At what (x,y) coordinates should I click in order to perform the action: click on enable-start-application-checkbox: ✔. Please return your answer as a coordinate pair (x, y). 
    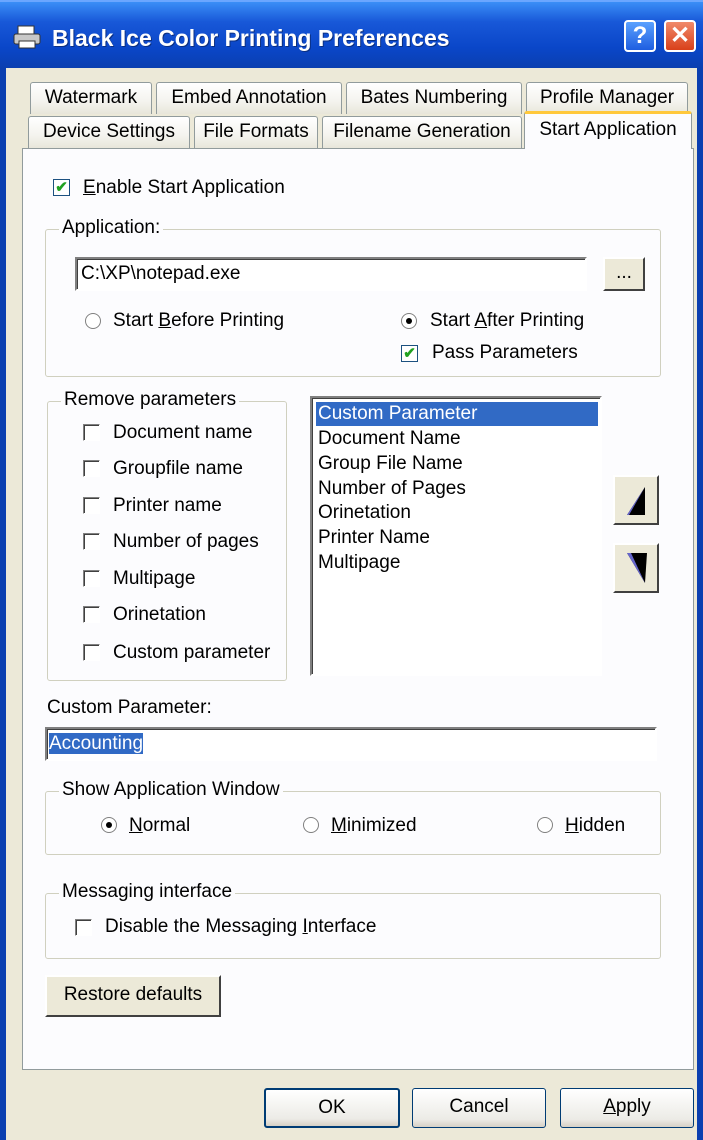
    Looking at the image, I should click on (61, 187).